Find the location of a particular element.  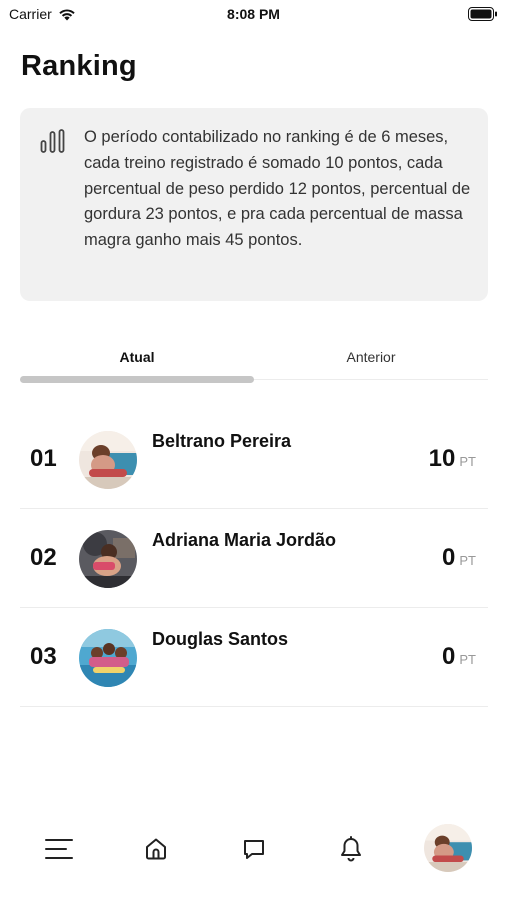

rank-position: 01 is located at coordinates (43, 458).